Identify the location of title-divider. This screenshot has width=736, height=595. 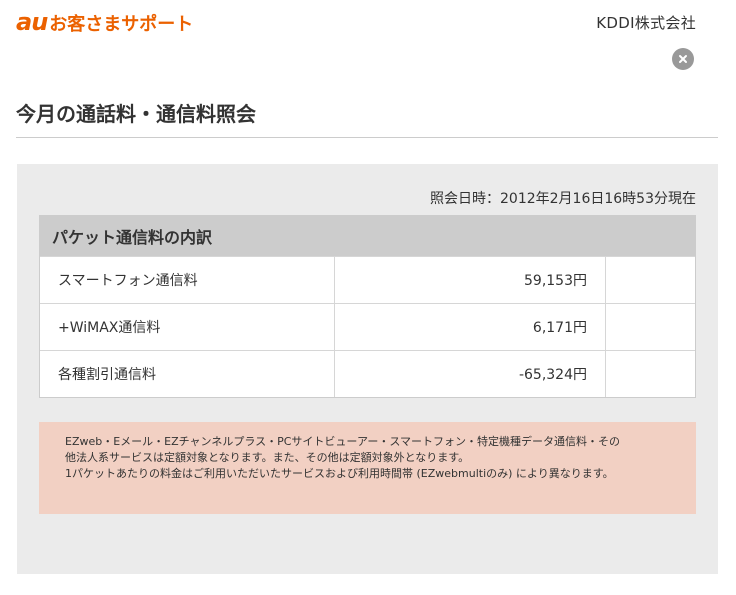
(367, 137).